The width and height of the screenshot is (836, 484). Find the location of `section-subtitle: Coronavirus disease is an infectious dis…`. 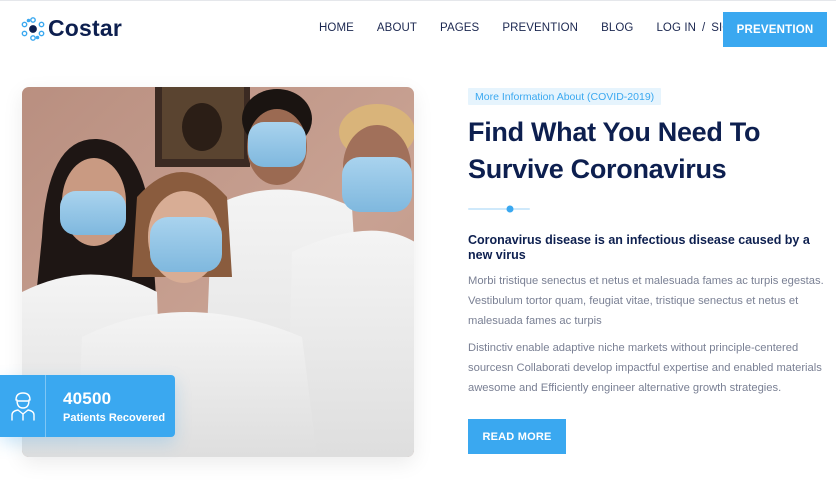

section-subtitle: Coronavirus disease is an infectious dis… is located at coordinates (639, 247).